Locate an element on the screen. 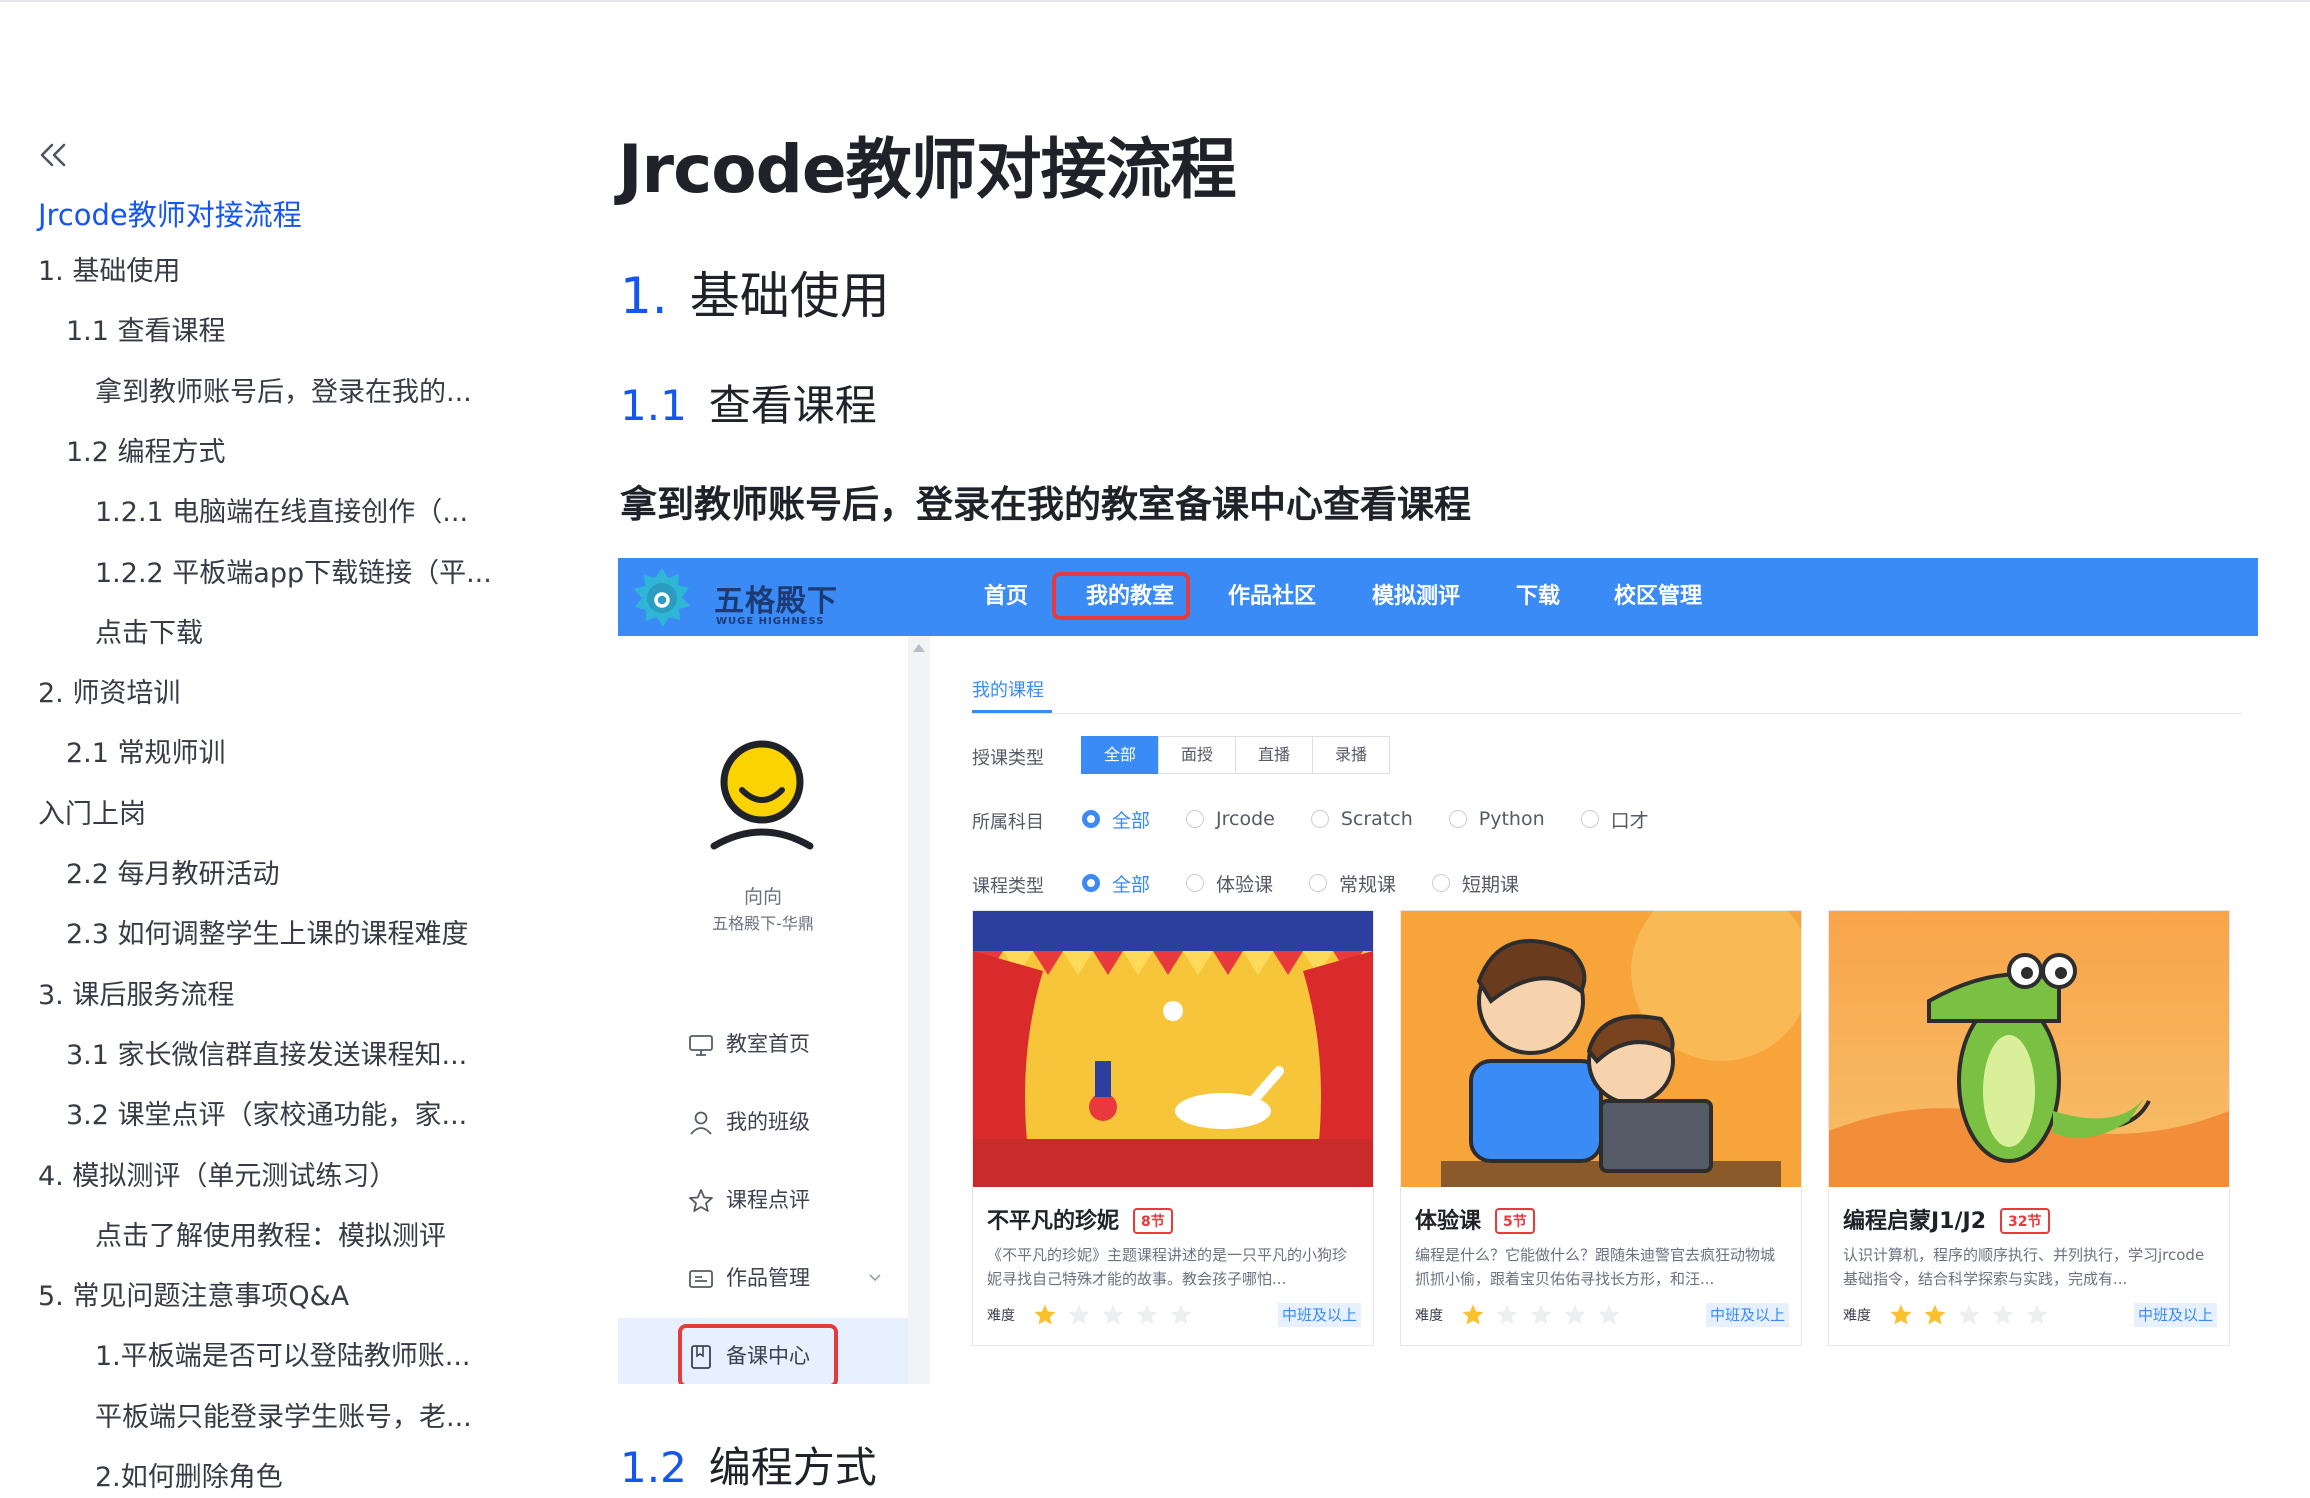 This screenshot has width=2310, height=1498. nav-works-community: 作品社区 is located at coordinates (1272, 597).